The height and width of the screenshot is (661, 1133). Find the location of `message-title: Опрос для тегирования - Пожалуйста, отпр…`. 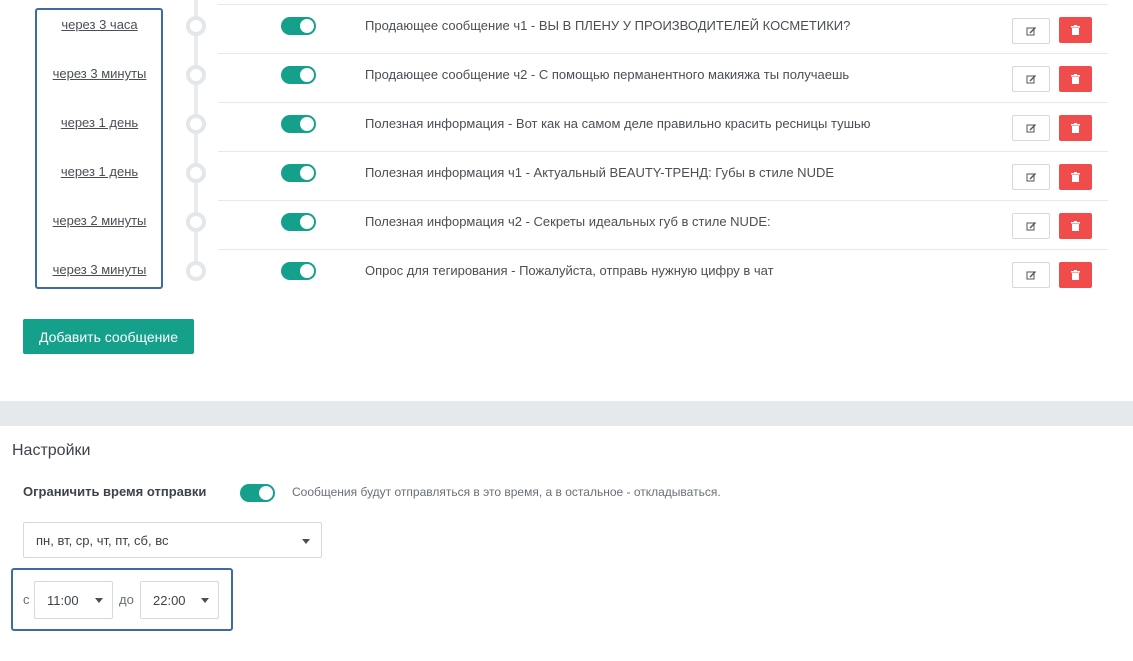

message-title: Опрос для тегирования - Пожалуйста, отпр… is located at coordinates (569, 270).